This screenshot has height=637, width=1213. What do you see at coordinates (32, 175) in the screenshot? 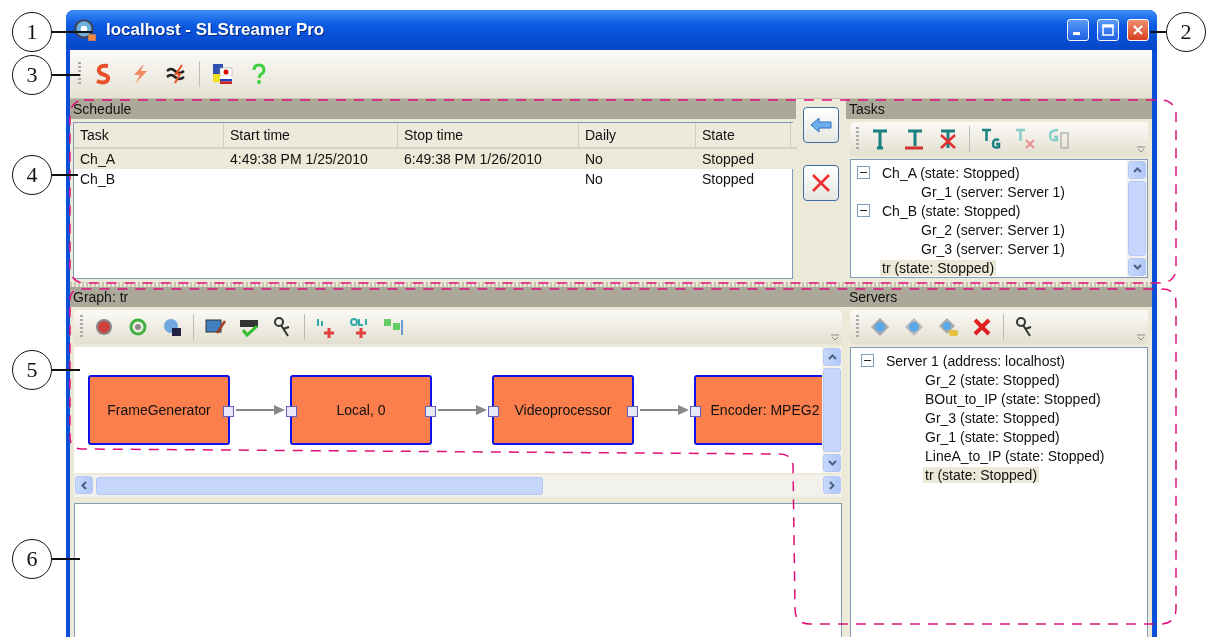
I see `callout-number: 4` at bounding box center [32, 175].